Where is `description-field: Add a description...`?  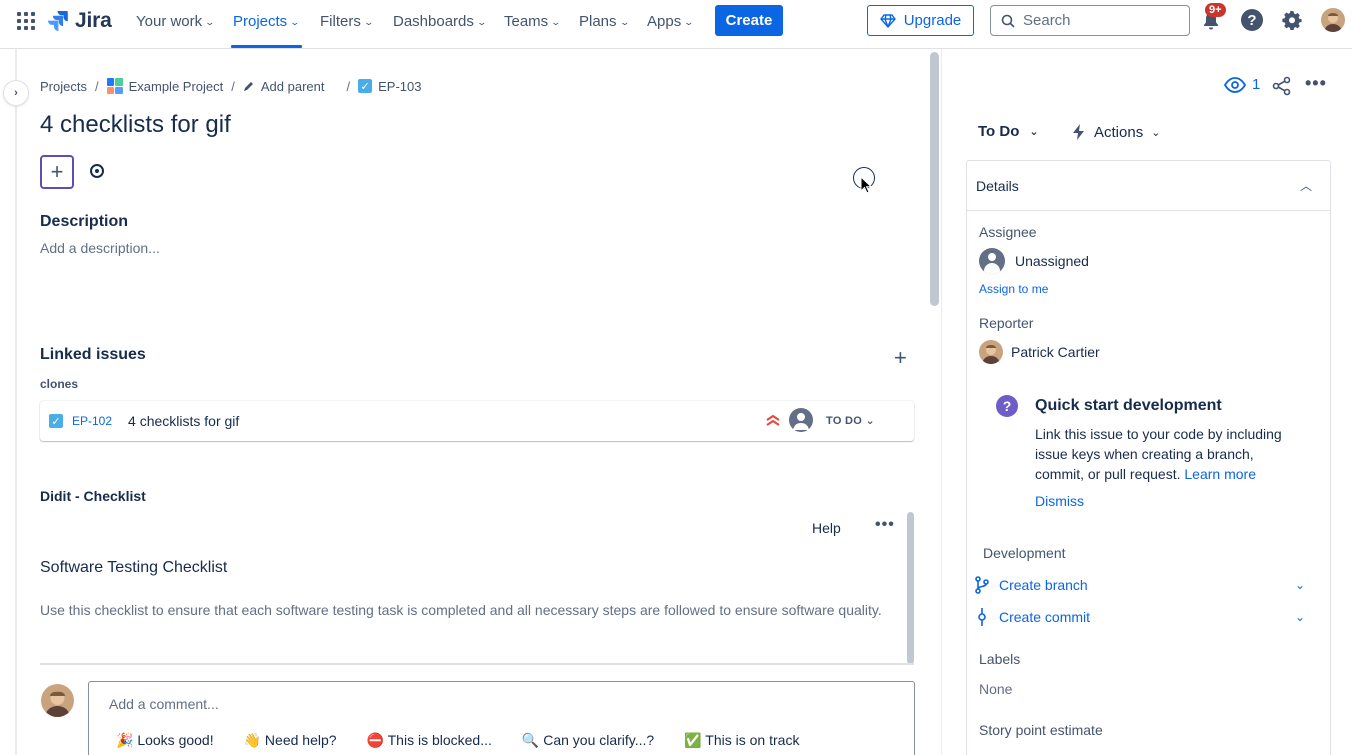
description-field: Add a description... is located at coordinates (100, 248).